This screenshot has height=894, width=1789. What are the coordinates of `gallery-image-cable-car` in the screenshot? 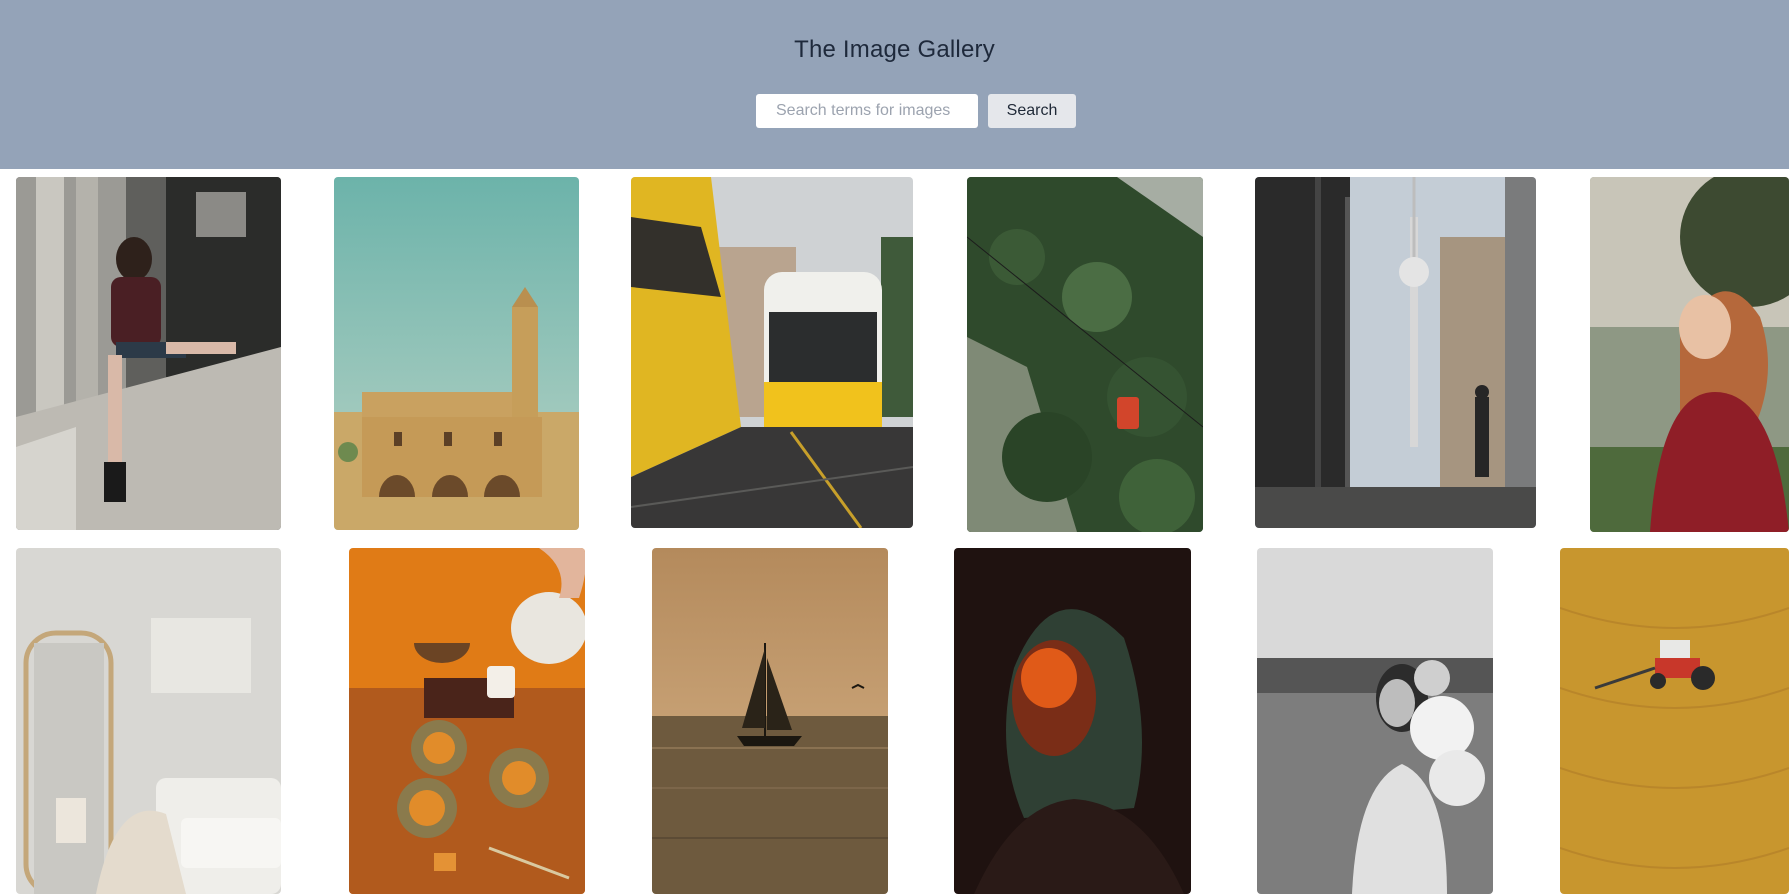 It's located at (1085, 354).